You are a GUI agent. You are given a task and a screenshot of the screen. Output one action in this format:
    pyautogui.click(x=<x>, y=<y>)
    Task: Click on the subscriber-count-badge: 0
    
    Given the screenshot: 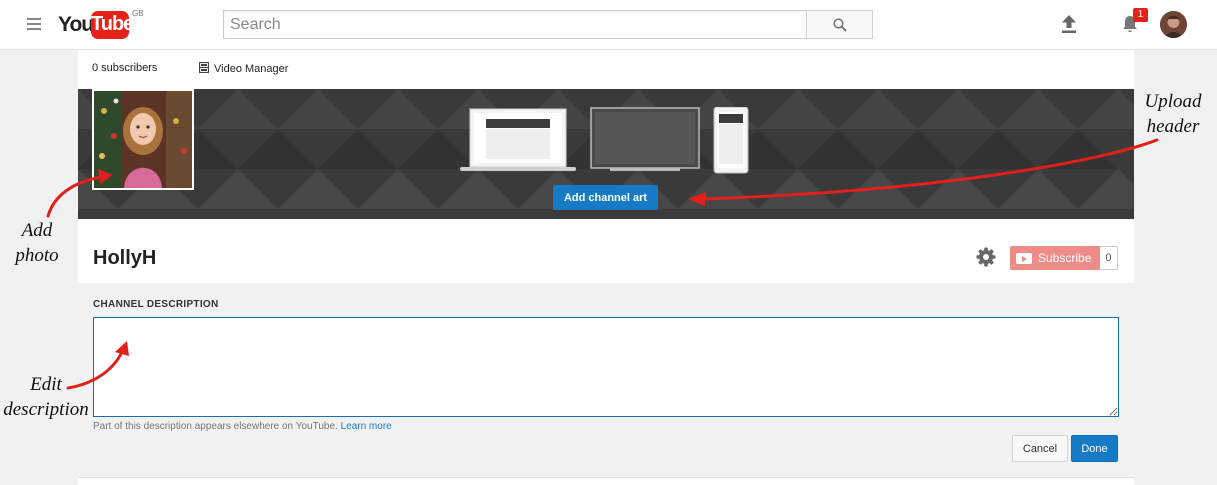 What is the action you would take?
    pyautogui.click(x=1109, y=258)
    